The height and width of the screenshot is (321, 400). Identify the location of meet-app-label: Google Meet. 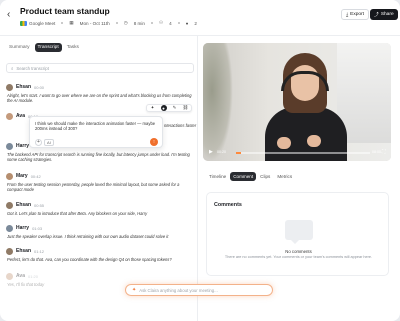
(42, 23).